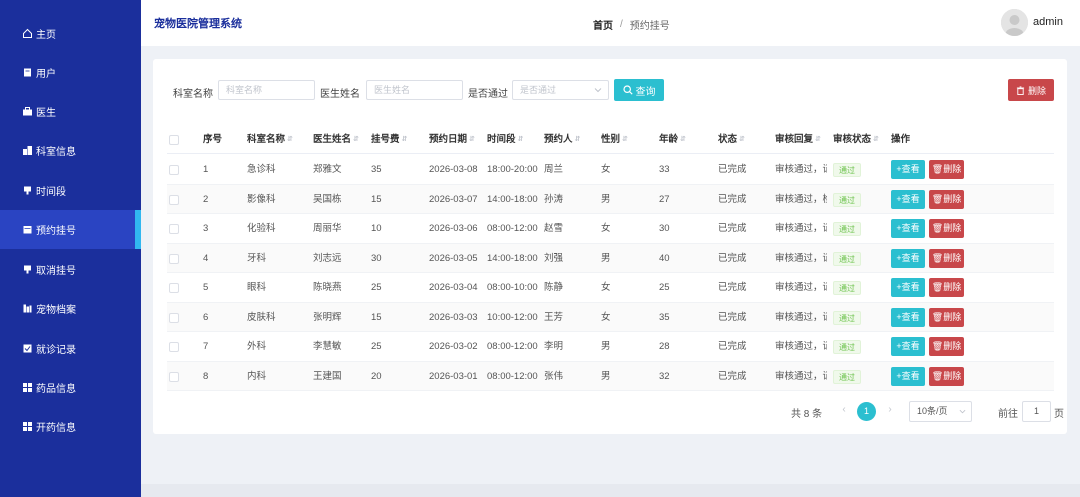  What do you see at coordinates (1059, 414) in the screenshot?
I see `pagination-goto-unit: 页` at bounding box center [1059, 414].